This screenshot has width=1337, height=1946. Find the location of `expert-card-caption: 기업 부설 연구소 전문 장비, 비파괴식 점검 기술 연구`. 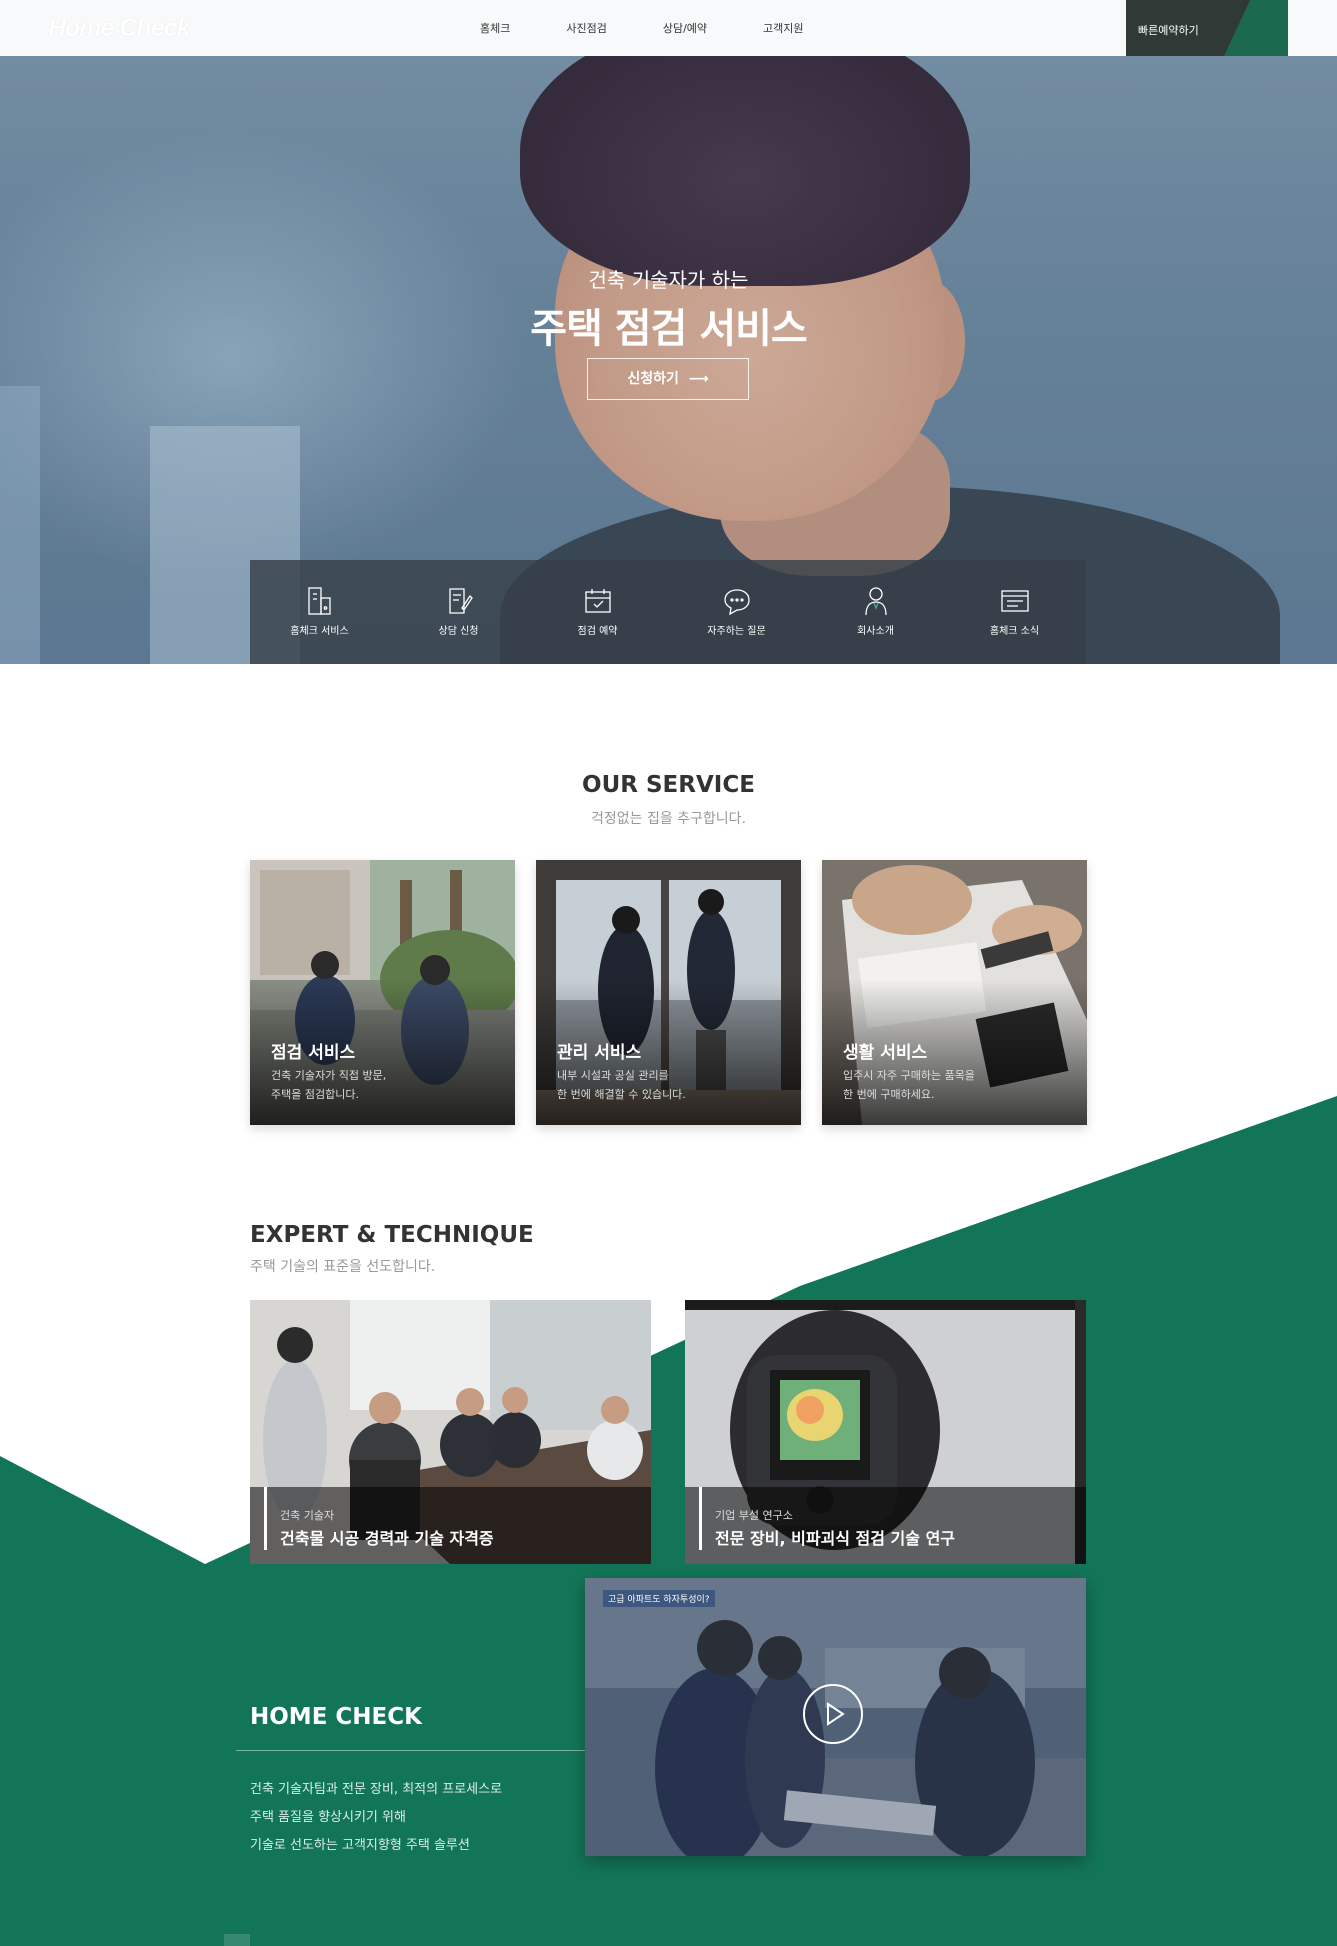

expert-card-caption: 기업 부설 연구소 전문 장비, 비파괴식 점검 기술 연구 is located at coordinates (885, 1525).